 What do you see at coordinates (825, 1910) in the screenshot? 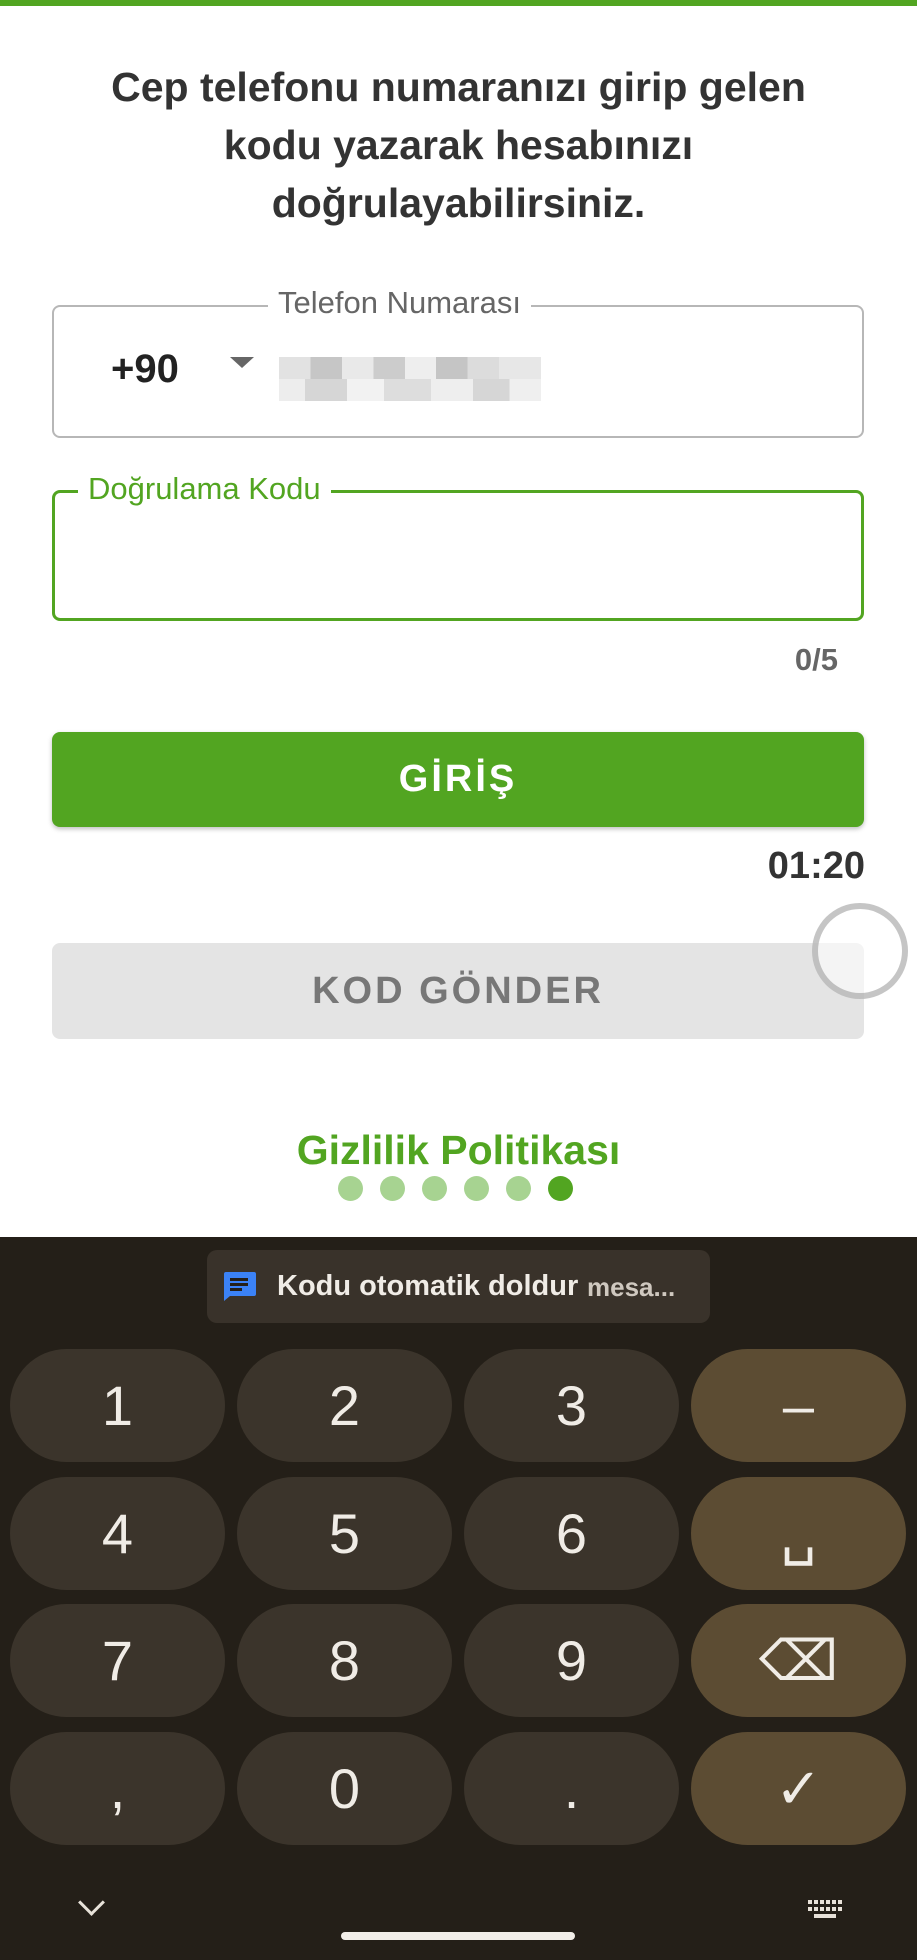
I see `keyboard-switcher-icon` at bounding box center [825, 1910].